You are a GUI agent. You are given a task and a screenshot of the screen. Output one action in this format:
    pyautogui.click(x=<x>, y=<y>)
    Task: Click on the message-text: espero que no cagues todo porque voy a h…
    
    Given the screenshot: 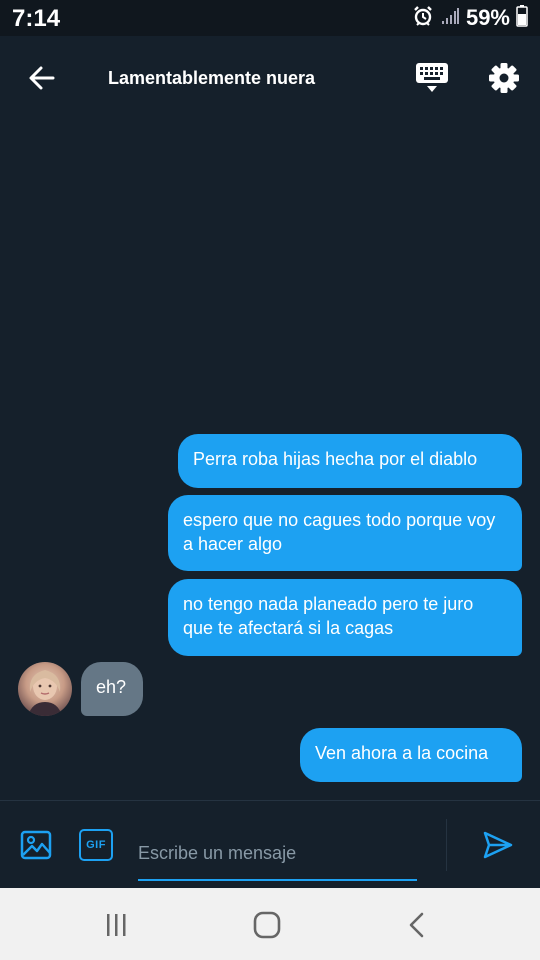 What is the action you would take?
    pyautogui.click(x=339, y=532)
    